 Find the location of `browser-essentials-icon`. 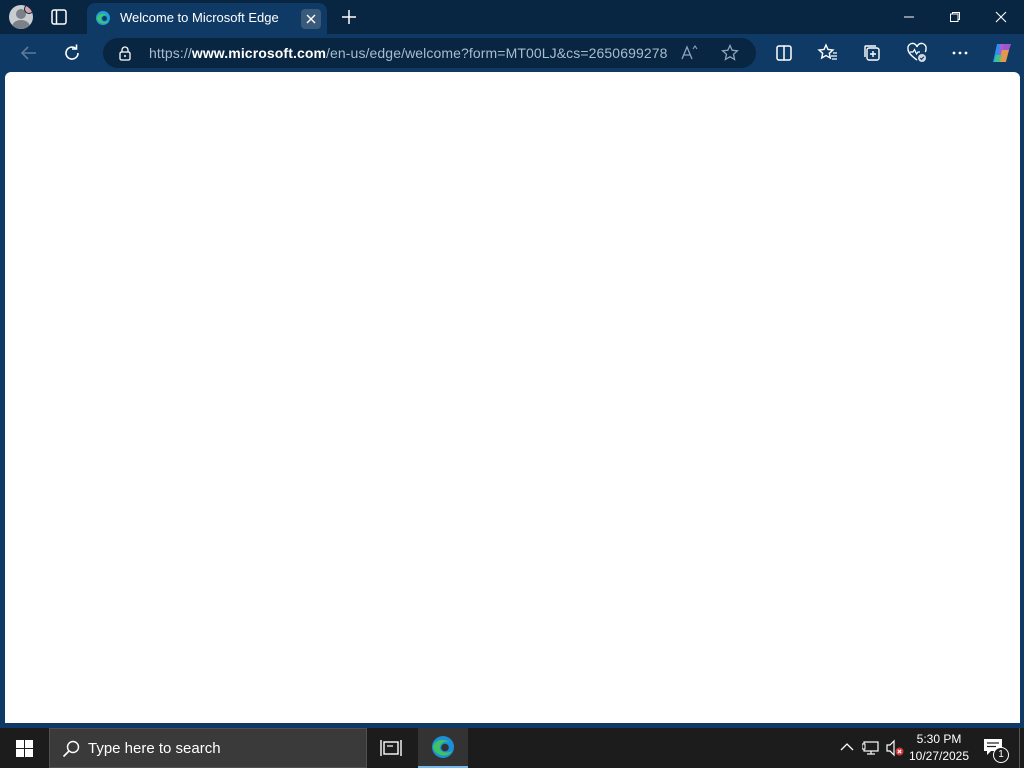

browser-essentials-icon is located at coordinates (917, 53).